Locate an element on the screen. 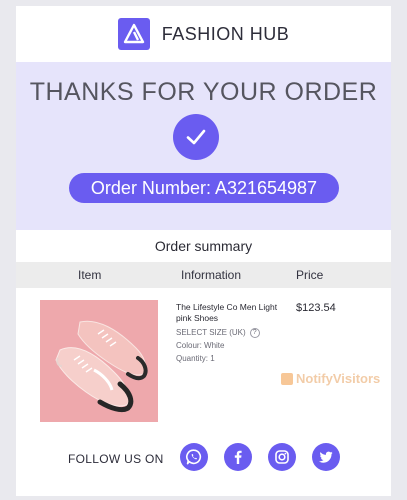 This screenshot has height=500, width=407. notifyvisitors-logo-icon is located at coordinates (287, 378).